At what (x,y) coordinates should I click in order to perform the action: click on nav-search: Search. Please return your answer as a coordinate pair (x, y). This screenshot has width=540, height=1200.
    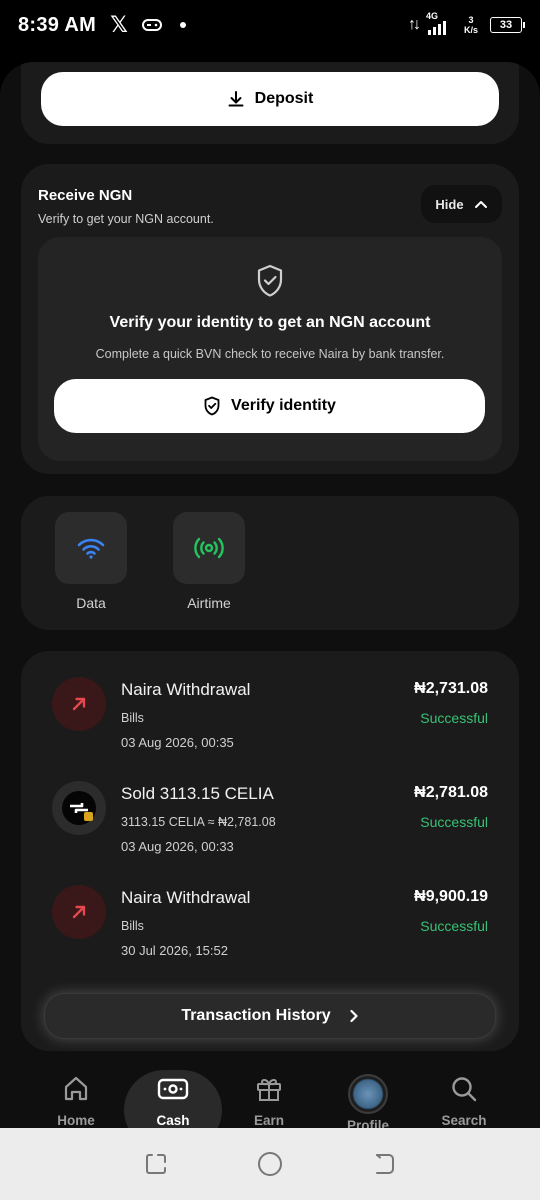
    Looking at the image, I should click on (464, 1101).